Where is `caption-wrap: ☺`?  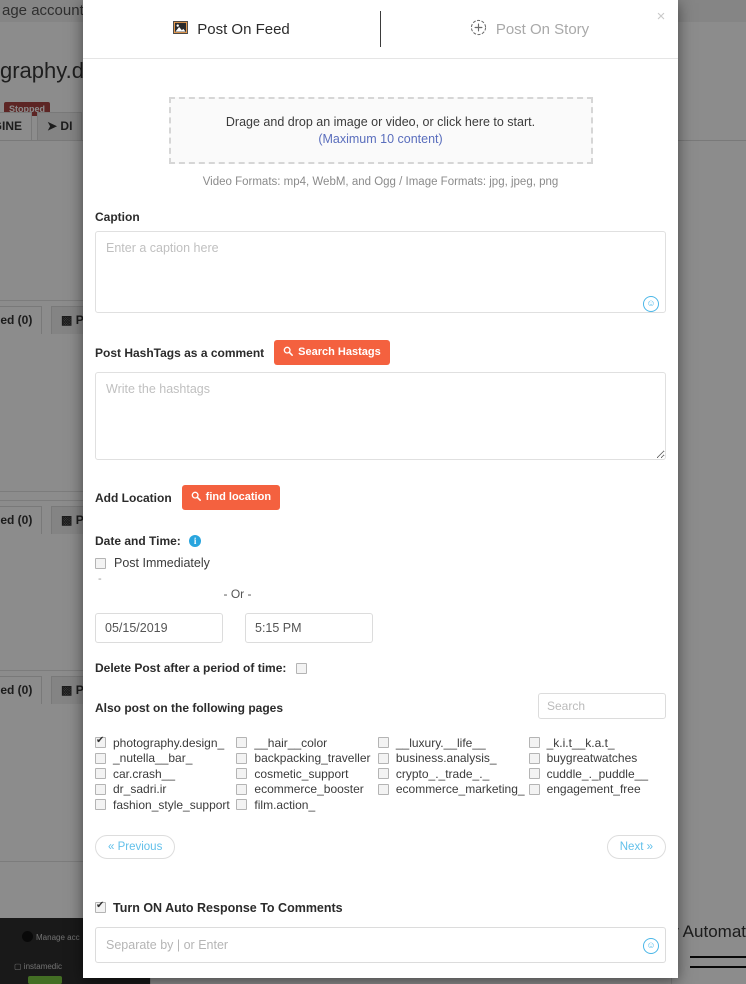
caption-wrap: ☺ is located at coordinates (380, 274).